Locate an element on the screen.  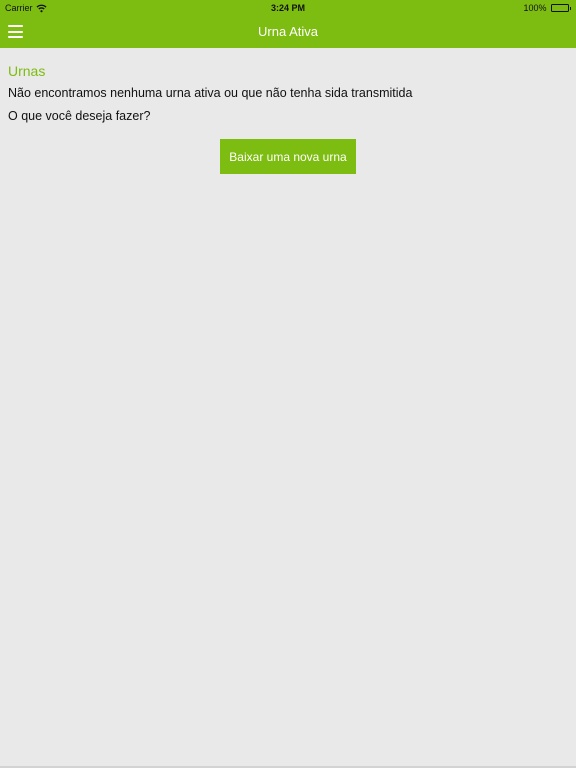
battery-icon is located at coordinates (560, 8).